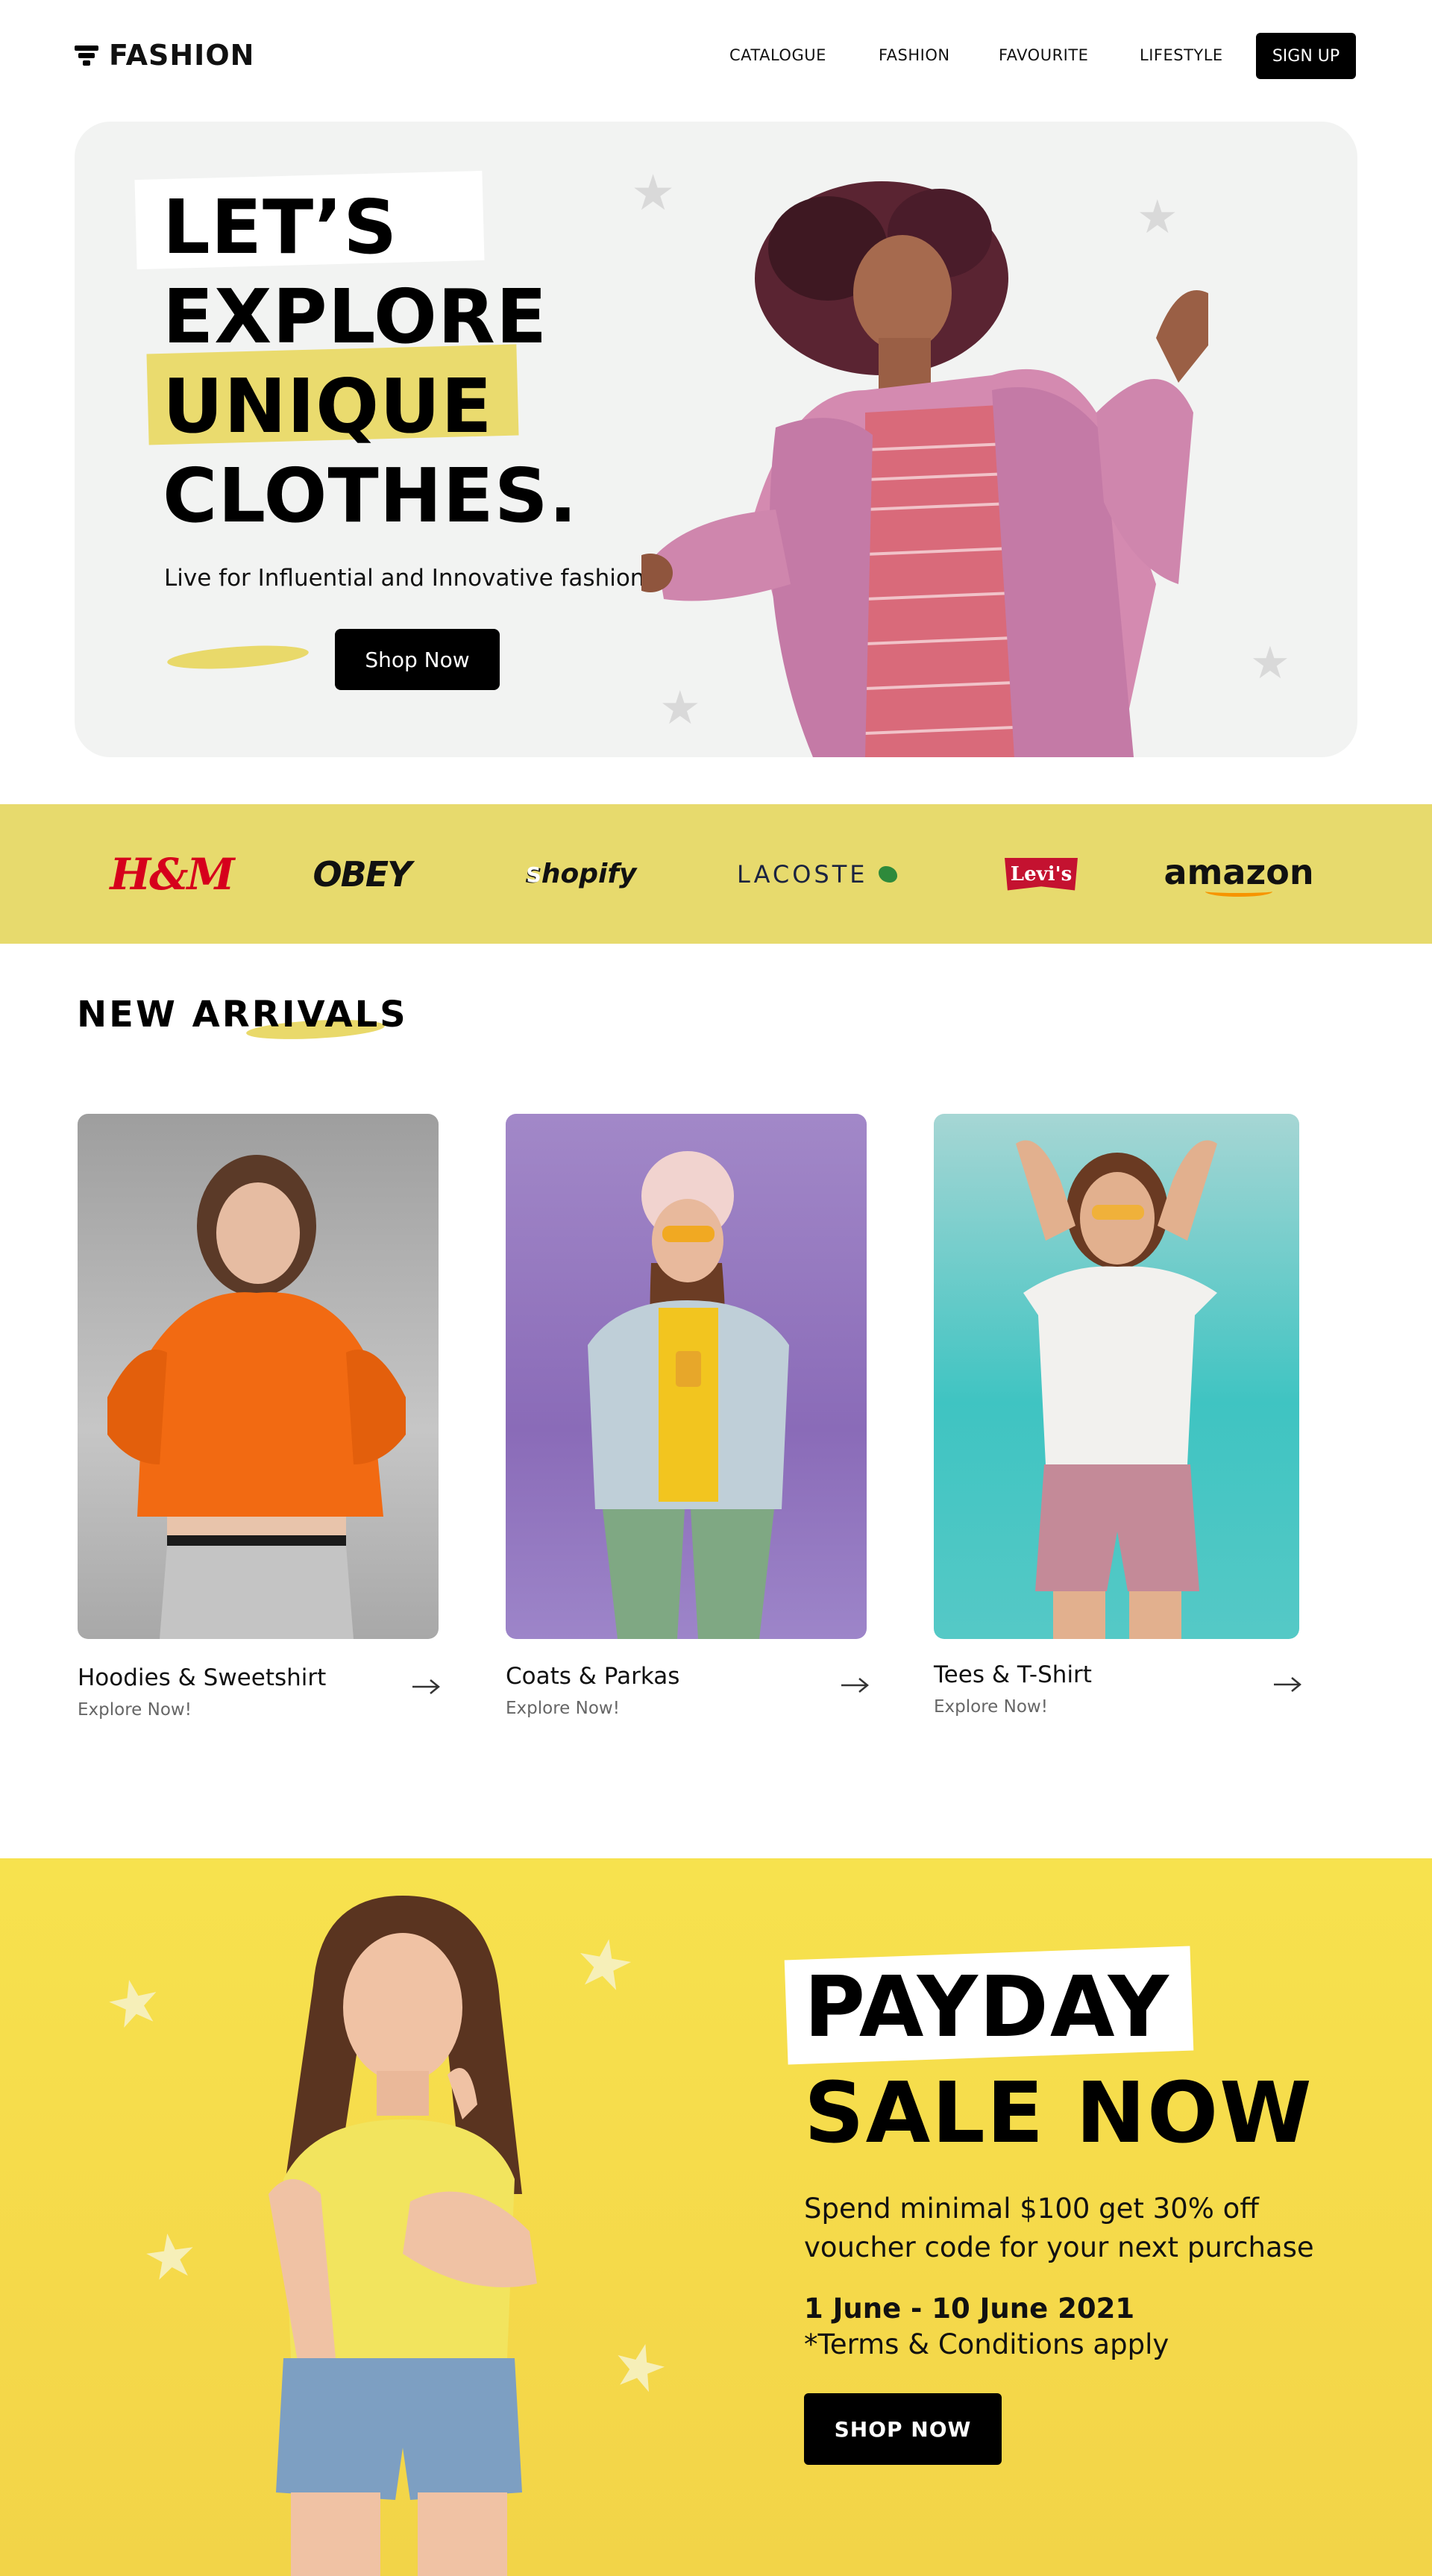 The width and height of the screenshot is (1432, 2576). I want to click on new-arrivals-heading: NEW ARRIVALS, so click(242, 1014).